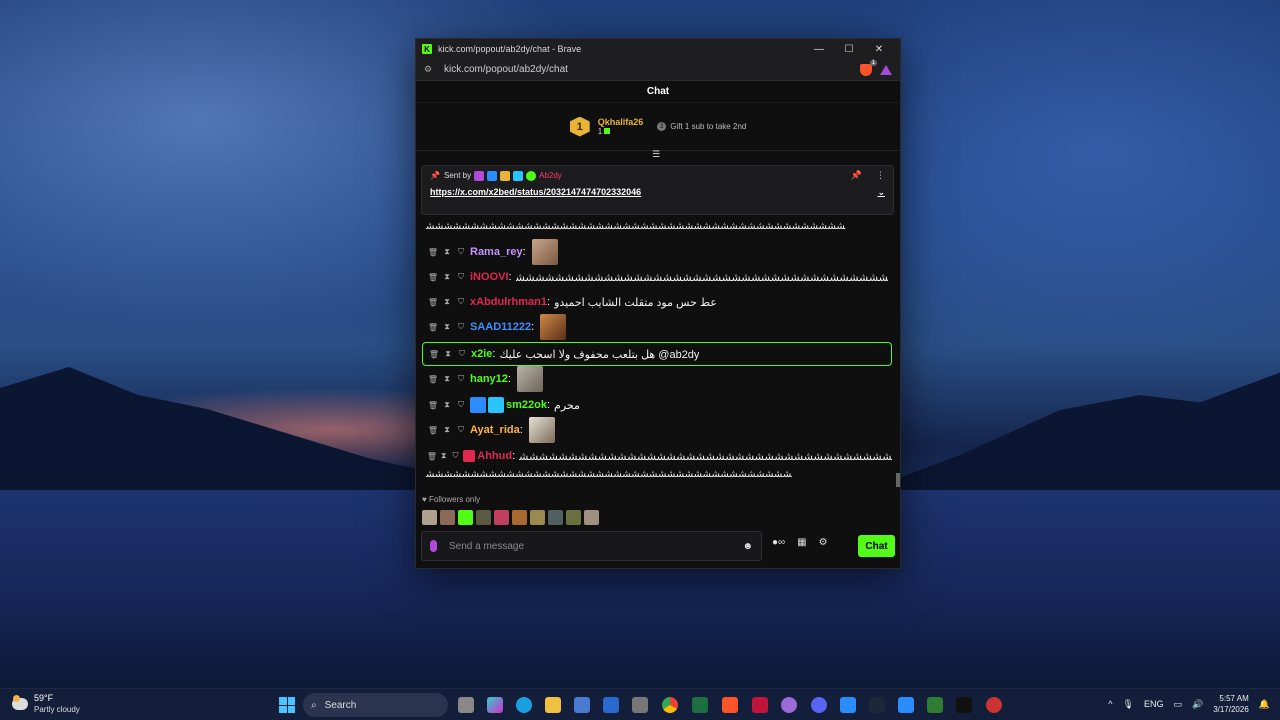 The height and width of the screenshot is (720, 1280). I want to click on unpin-icon: 📌, so click(856, 175).